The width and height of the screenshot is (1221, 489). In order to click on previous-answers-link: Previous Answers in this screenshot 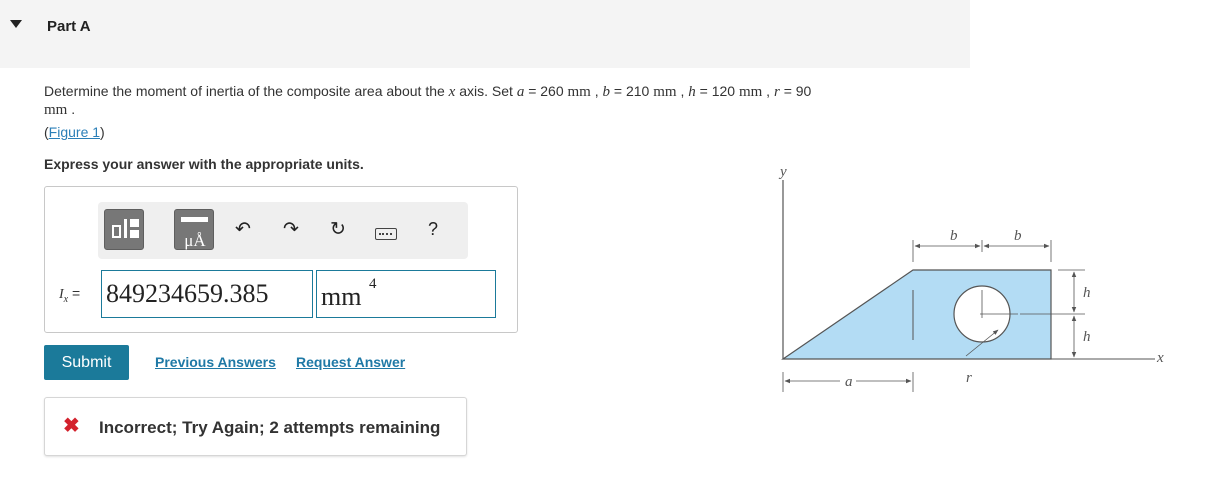, I will do `click(215, 362)`.